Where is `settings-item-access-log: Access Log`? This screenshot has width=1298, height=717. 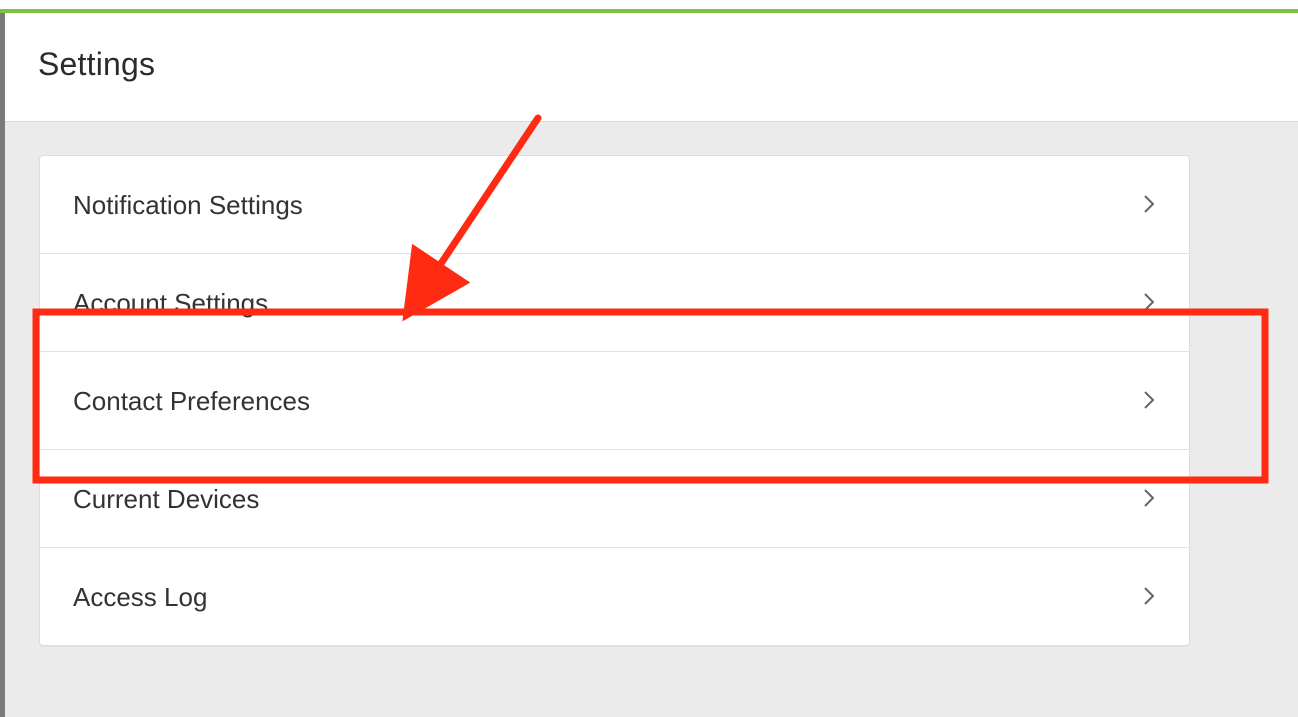
settings-item-access-log: Access Log is located at coordinates (614, 596).